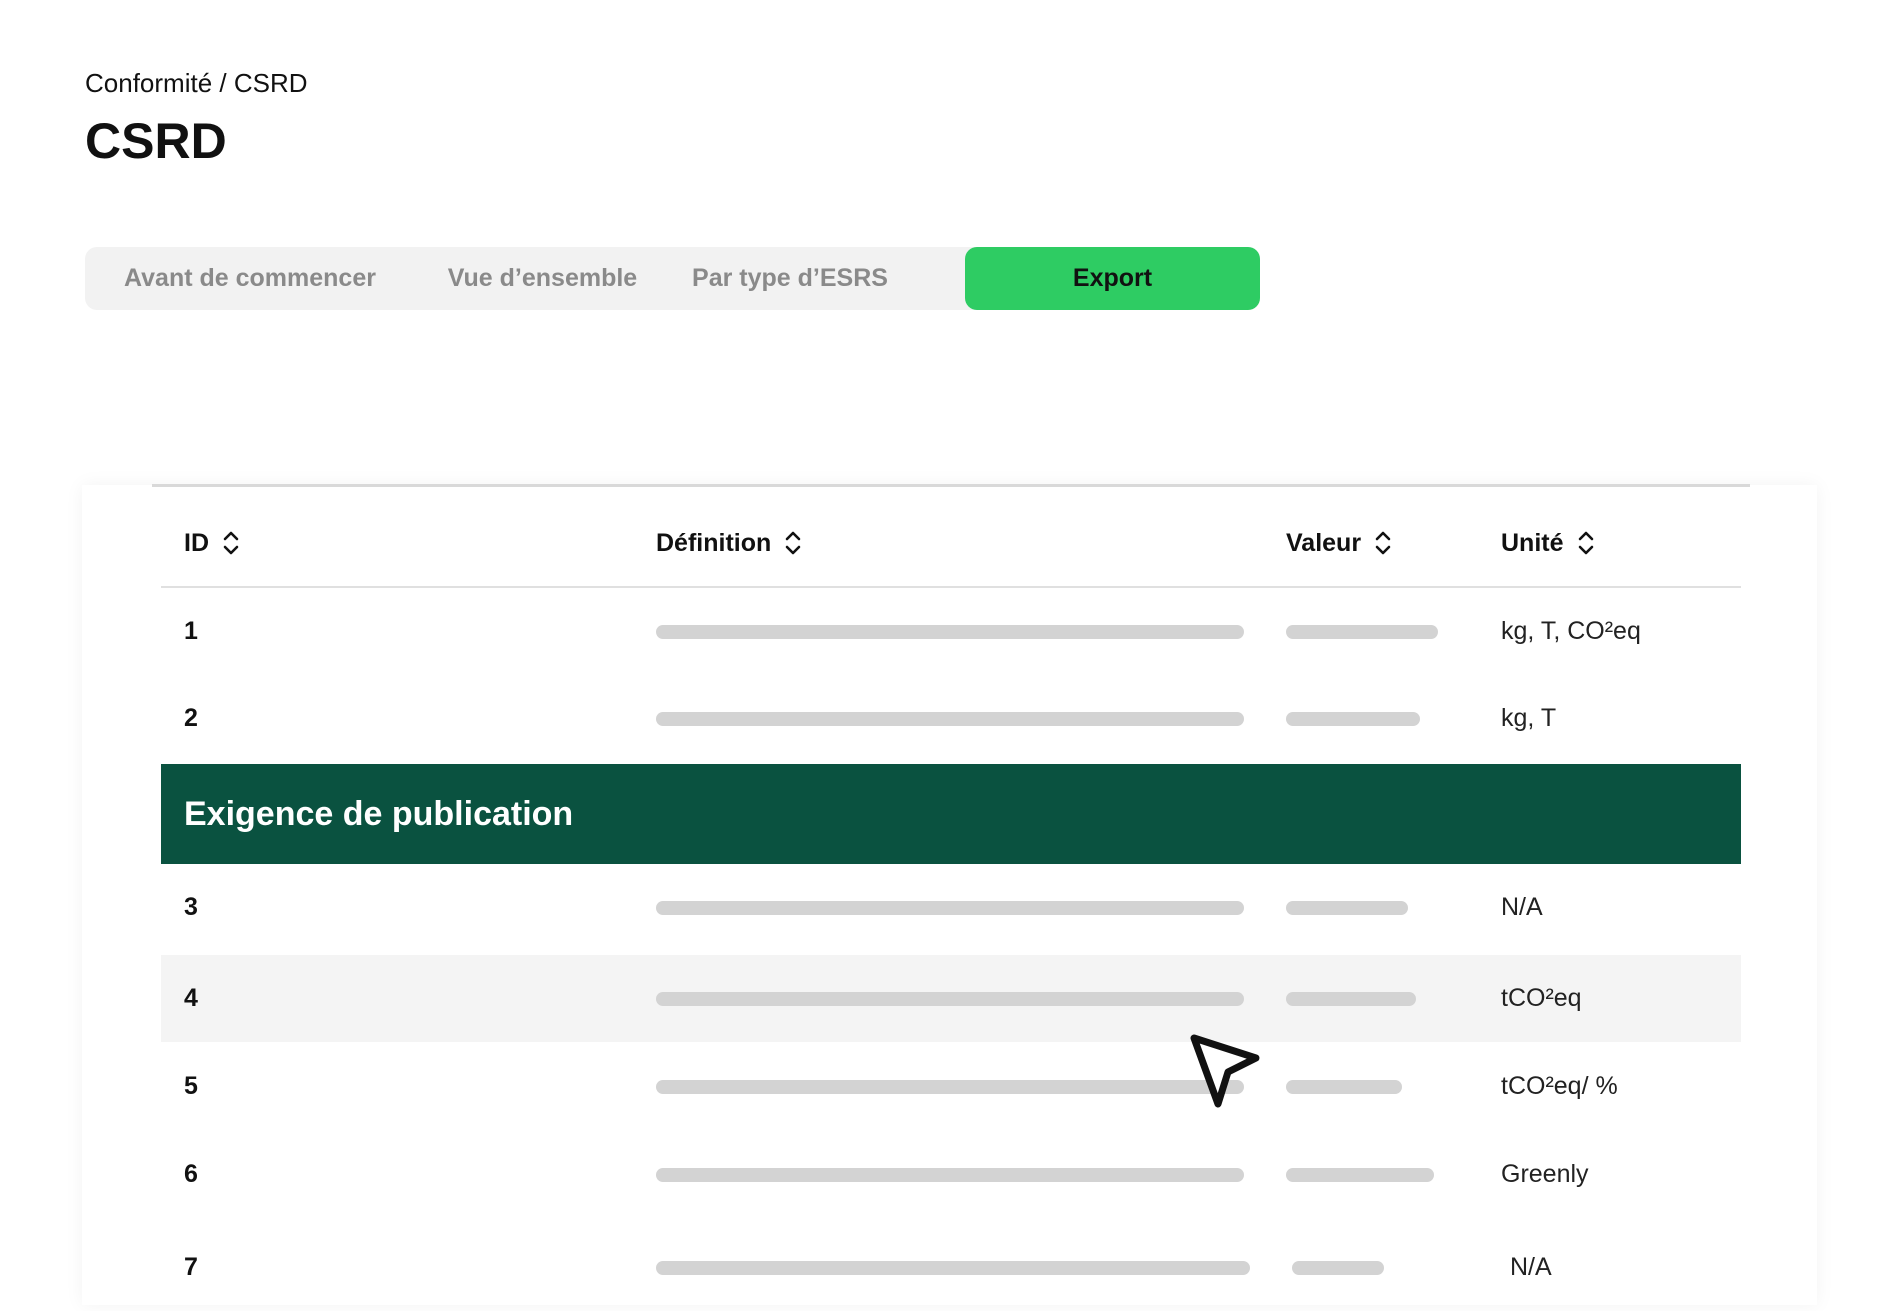 The height and width of the screenshot is (1311, 1890). What do you see at coordinates (542, 278) in the screenshot?
I see `tab-vue-ensemble: Vue d’ensemble` at bounding box center [542, 278].